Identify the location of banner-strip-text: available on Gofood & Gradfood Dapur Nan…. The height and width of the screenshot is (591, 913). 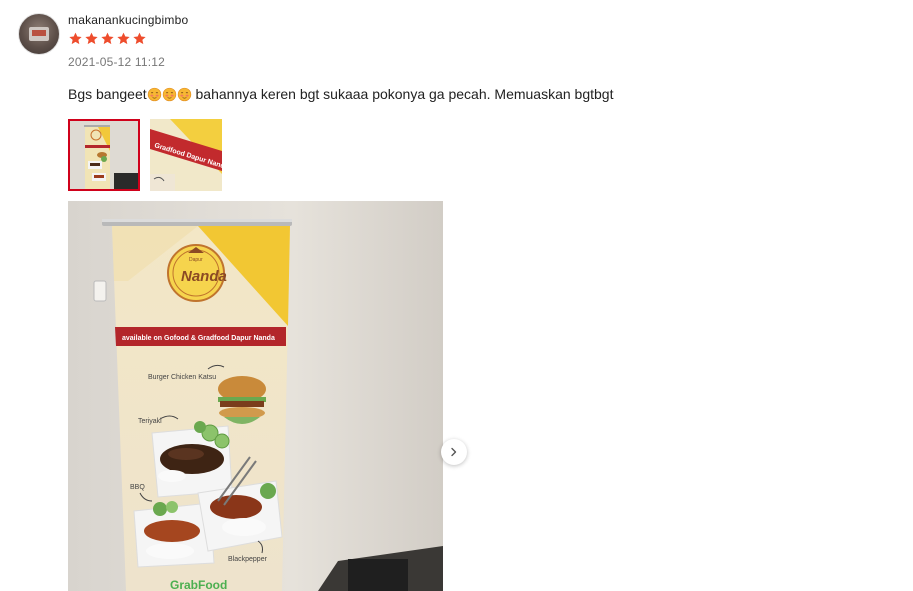
(198, 338).